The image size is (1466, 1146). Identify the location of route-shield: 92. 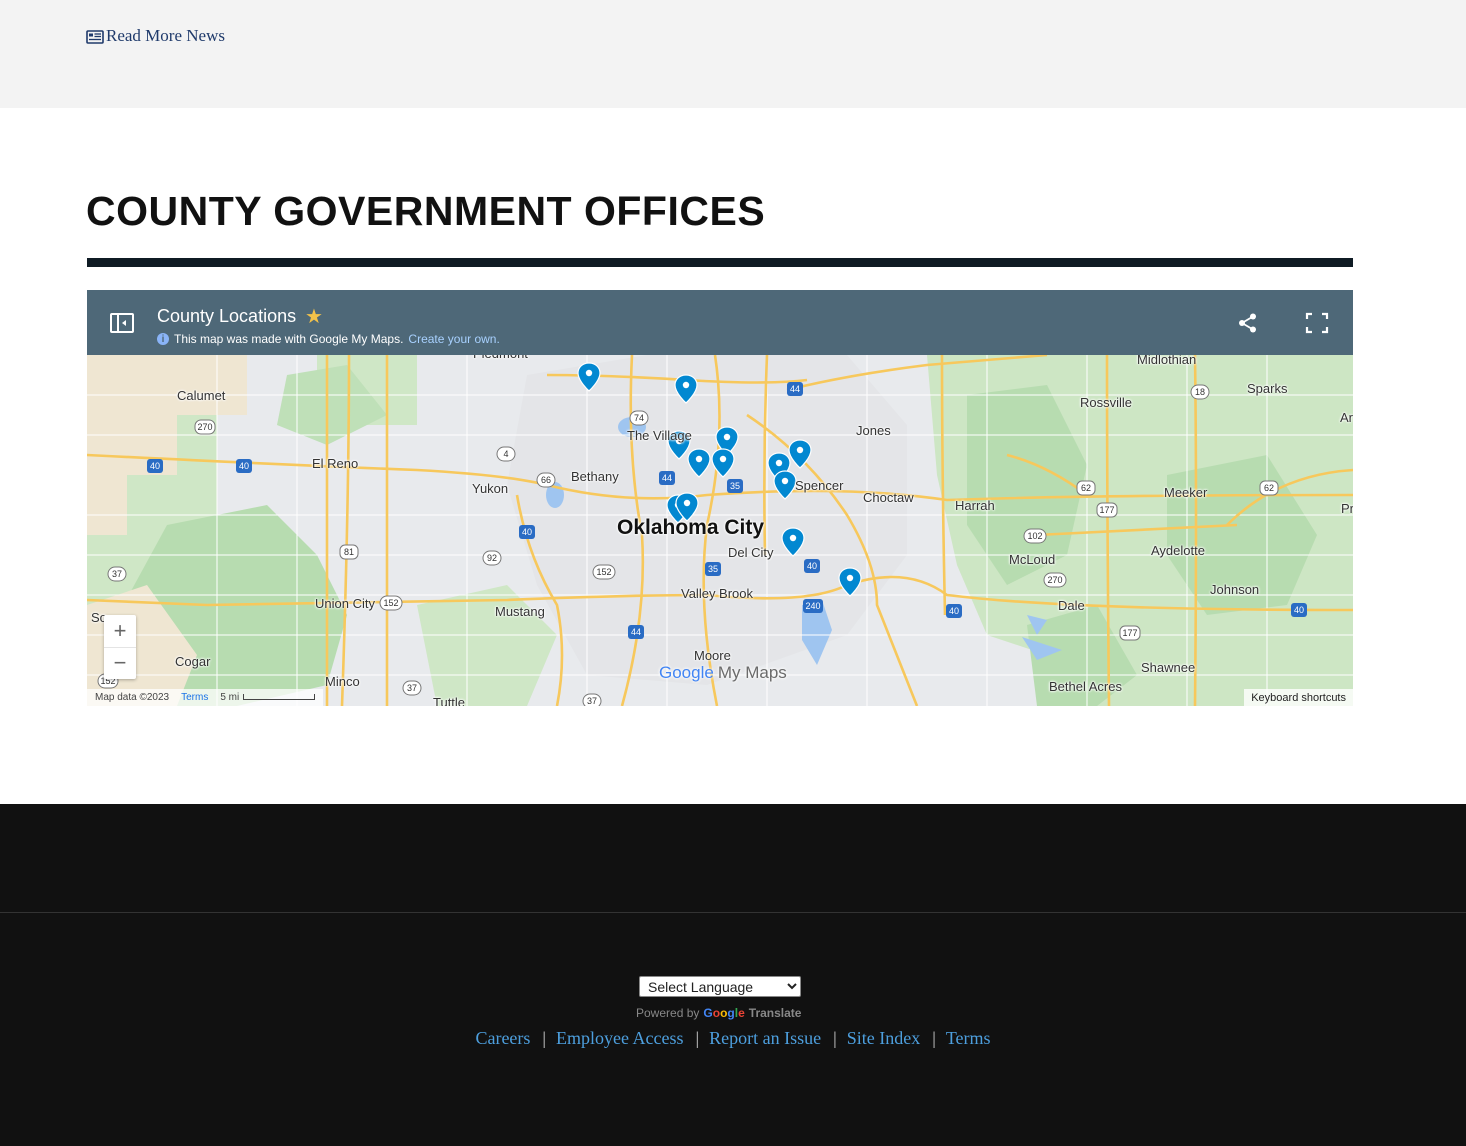
(492, 558).